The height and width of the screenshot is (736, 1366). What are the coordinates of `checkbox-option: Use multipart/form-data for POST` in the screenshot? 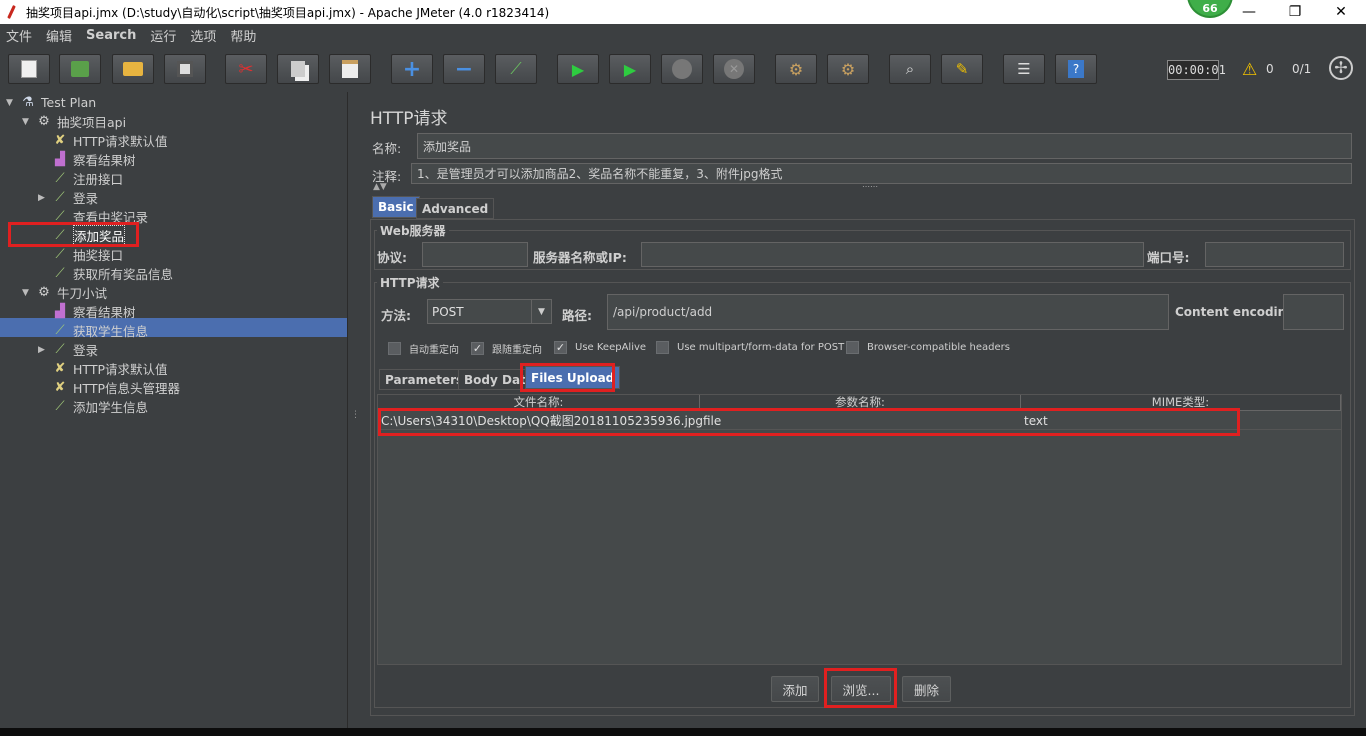 It's located at (750, 347).